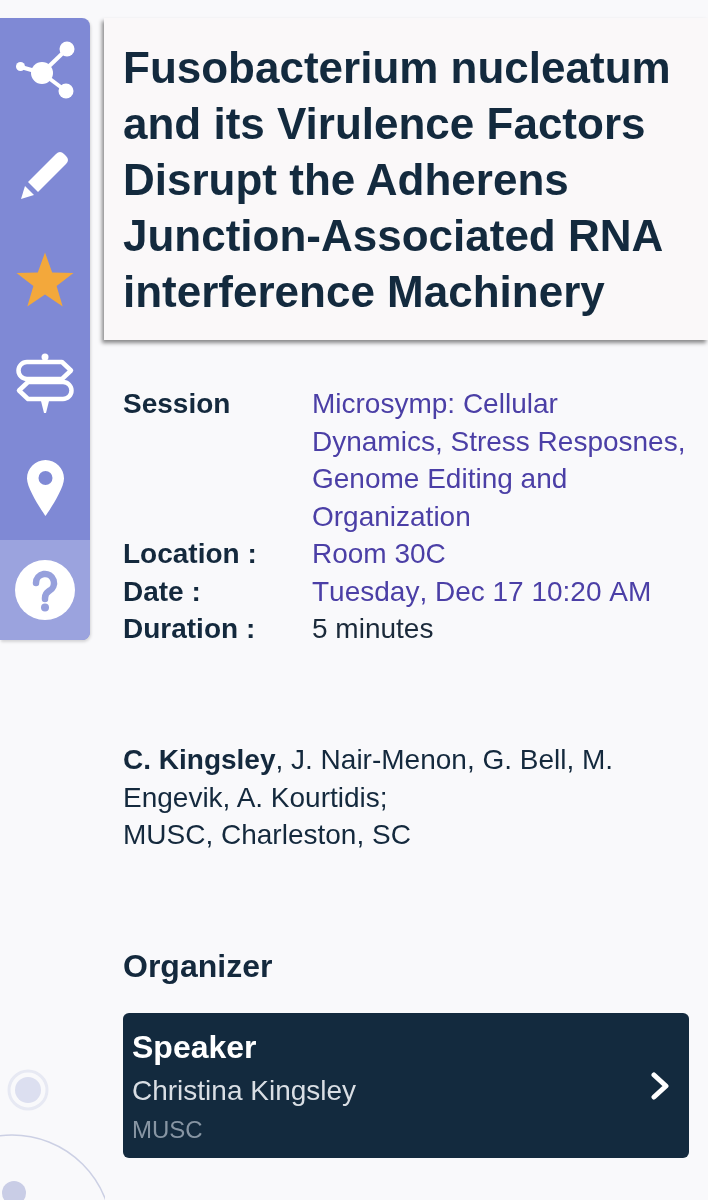 Image resolution: width=708 pixels, height=1200 pixels. I want to click on detail-label: Date :, so click(162, 591).